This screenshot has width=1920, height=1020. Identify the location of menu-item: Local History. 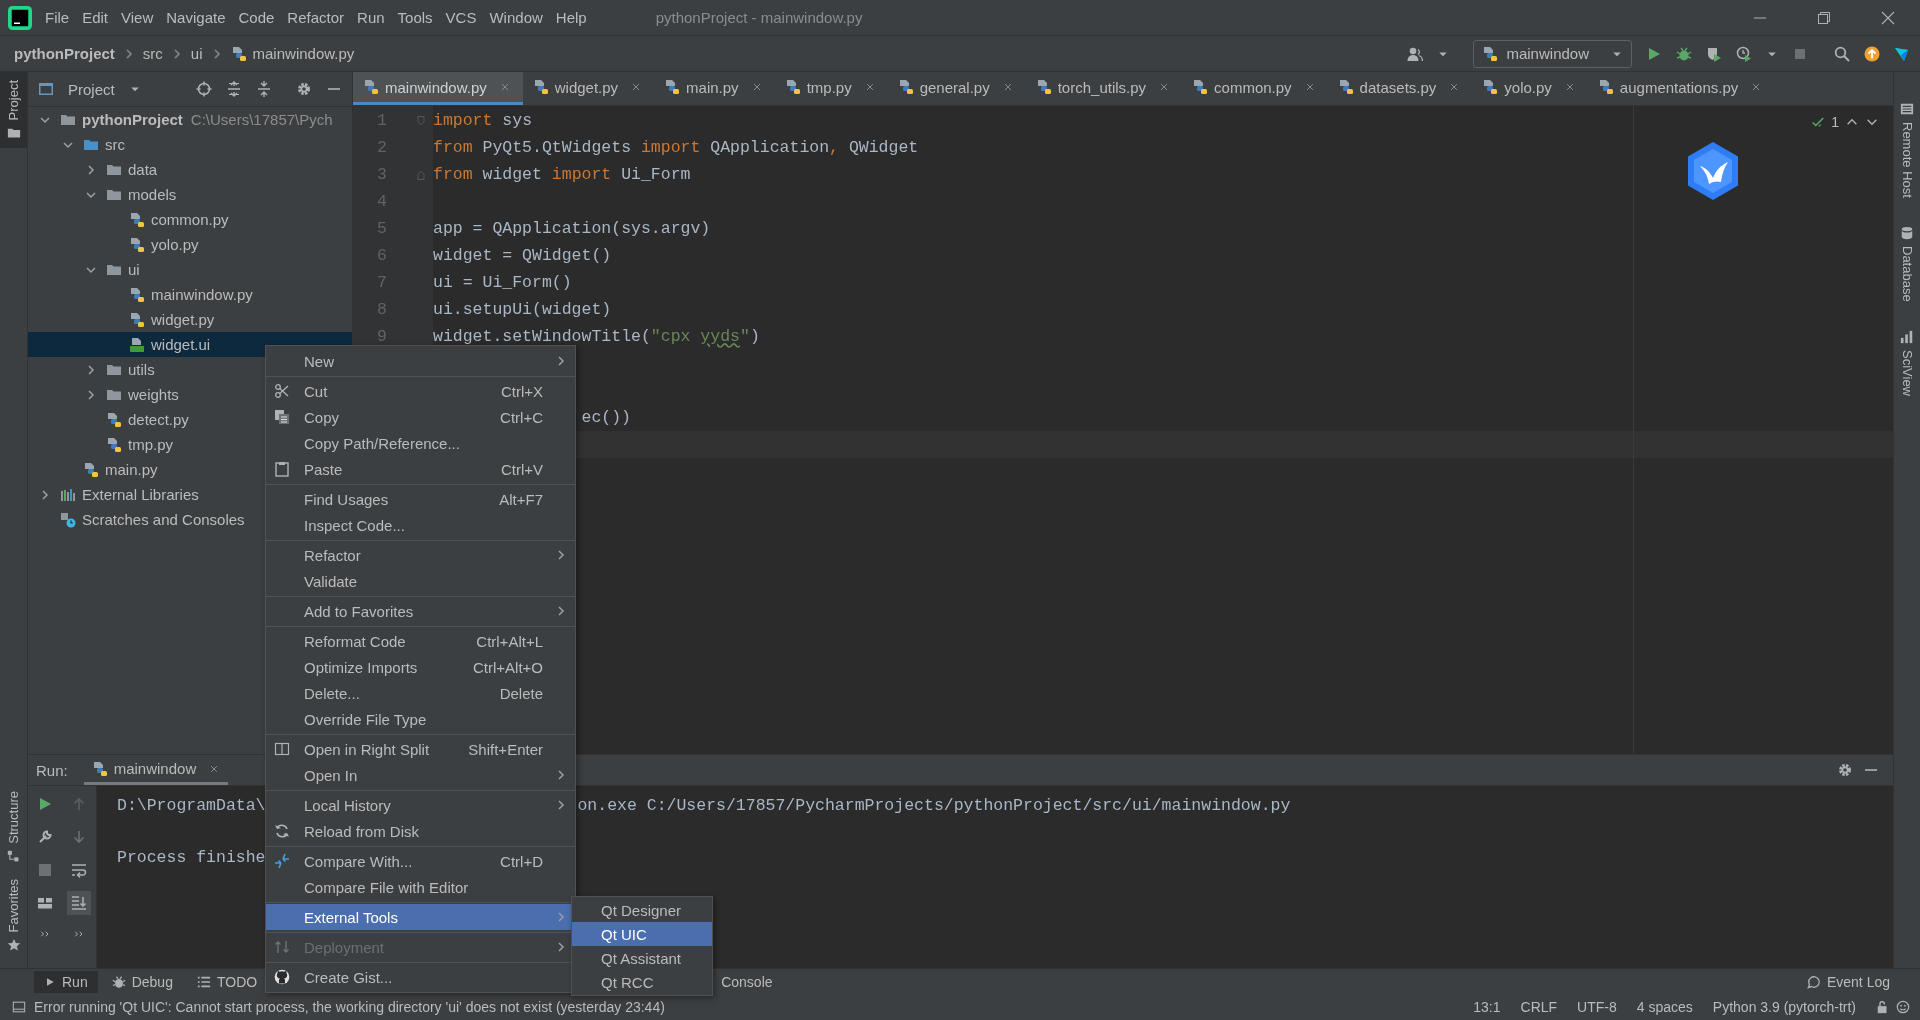
(420, 805).